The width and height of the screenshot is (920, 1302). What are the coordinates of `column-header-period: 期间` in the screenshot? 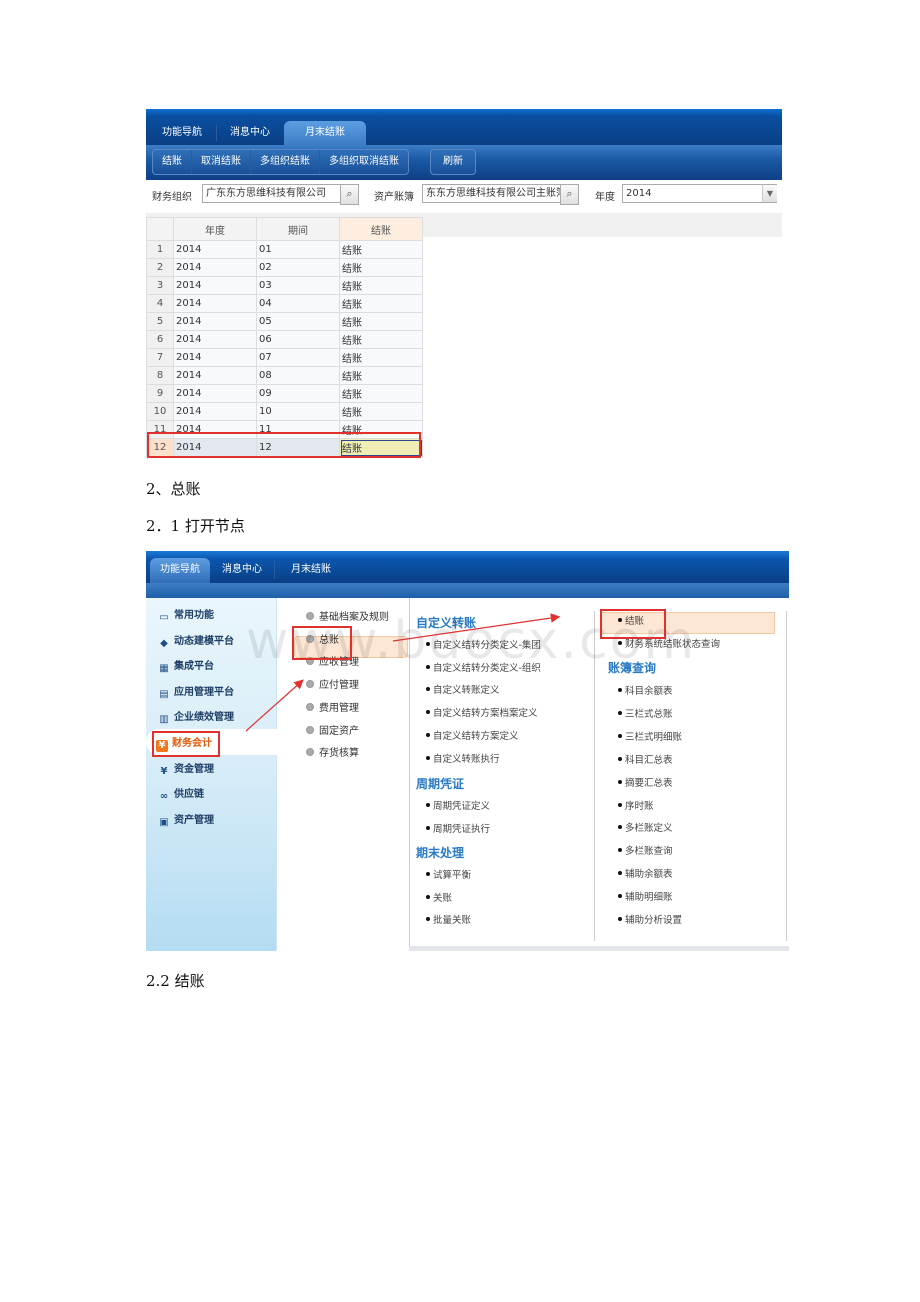 It's located at (298, 229).